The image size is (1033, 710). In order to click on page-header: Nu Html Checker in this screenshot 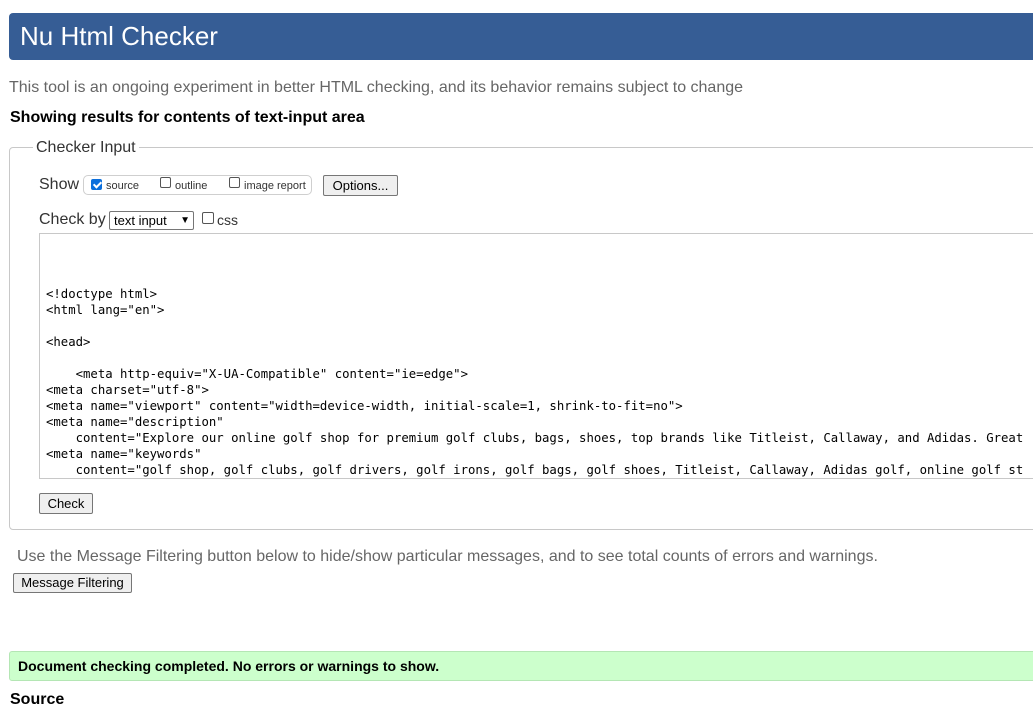, I will do `click(521, 36)`.